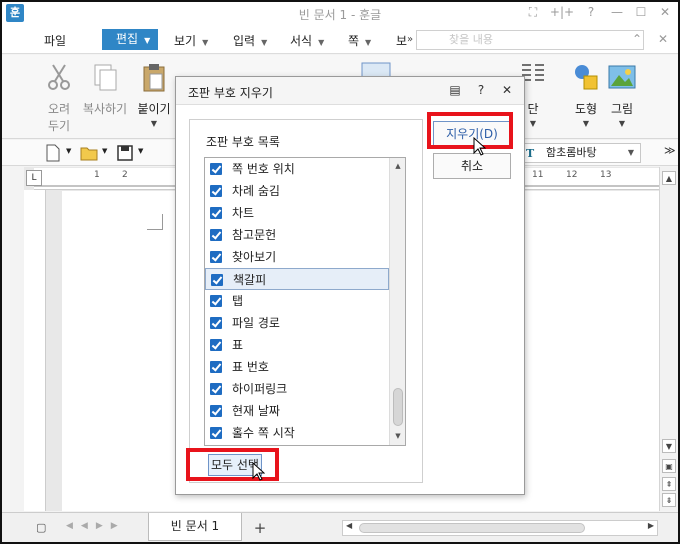 The width and height of the screenshot is (680, 544). Describe the element at coordinates (663, 39) in the screenshot. I see `close-doc-icon: ✕` at that location.